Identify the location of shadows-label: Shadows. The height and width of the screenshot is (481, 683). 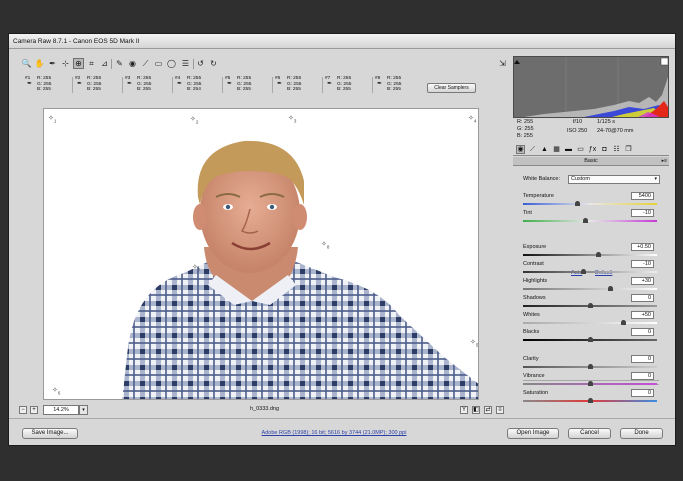
(534, 298).